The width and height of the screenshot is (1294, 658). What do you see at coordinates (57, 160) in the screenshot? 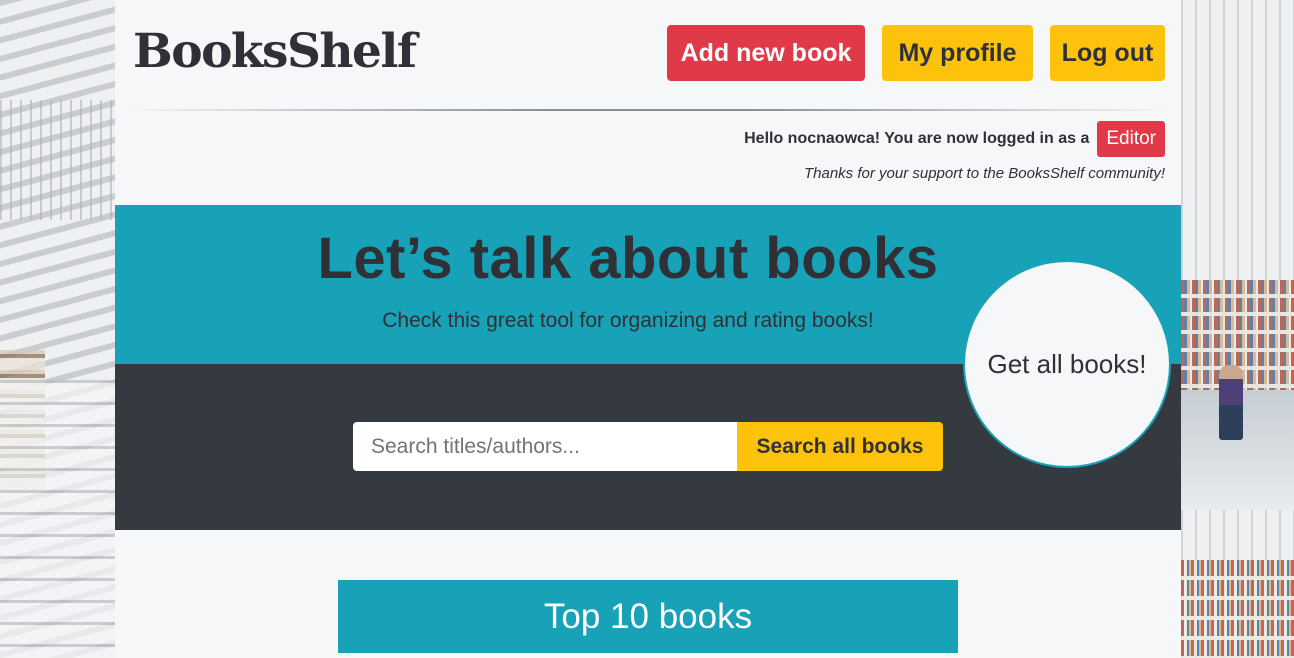
I see `railing-decoration` at bounding box center [57, 160].